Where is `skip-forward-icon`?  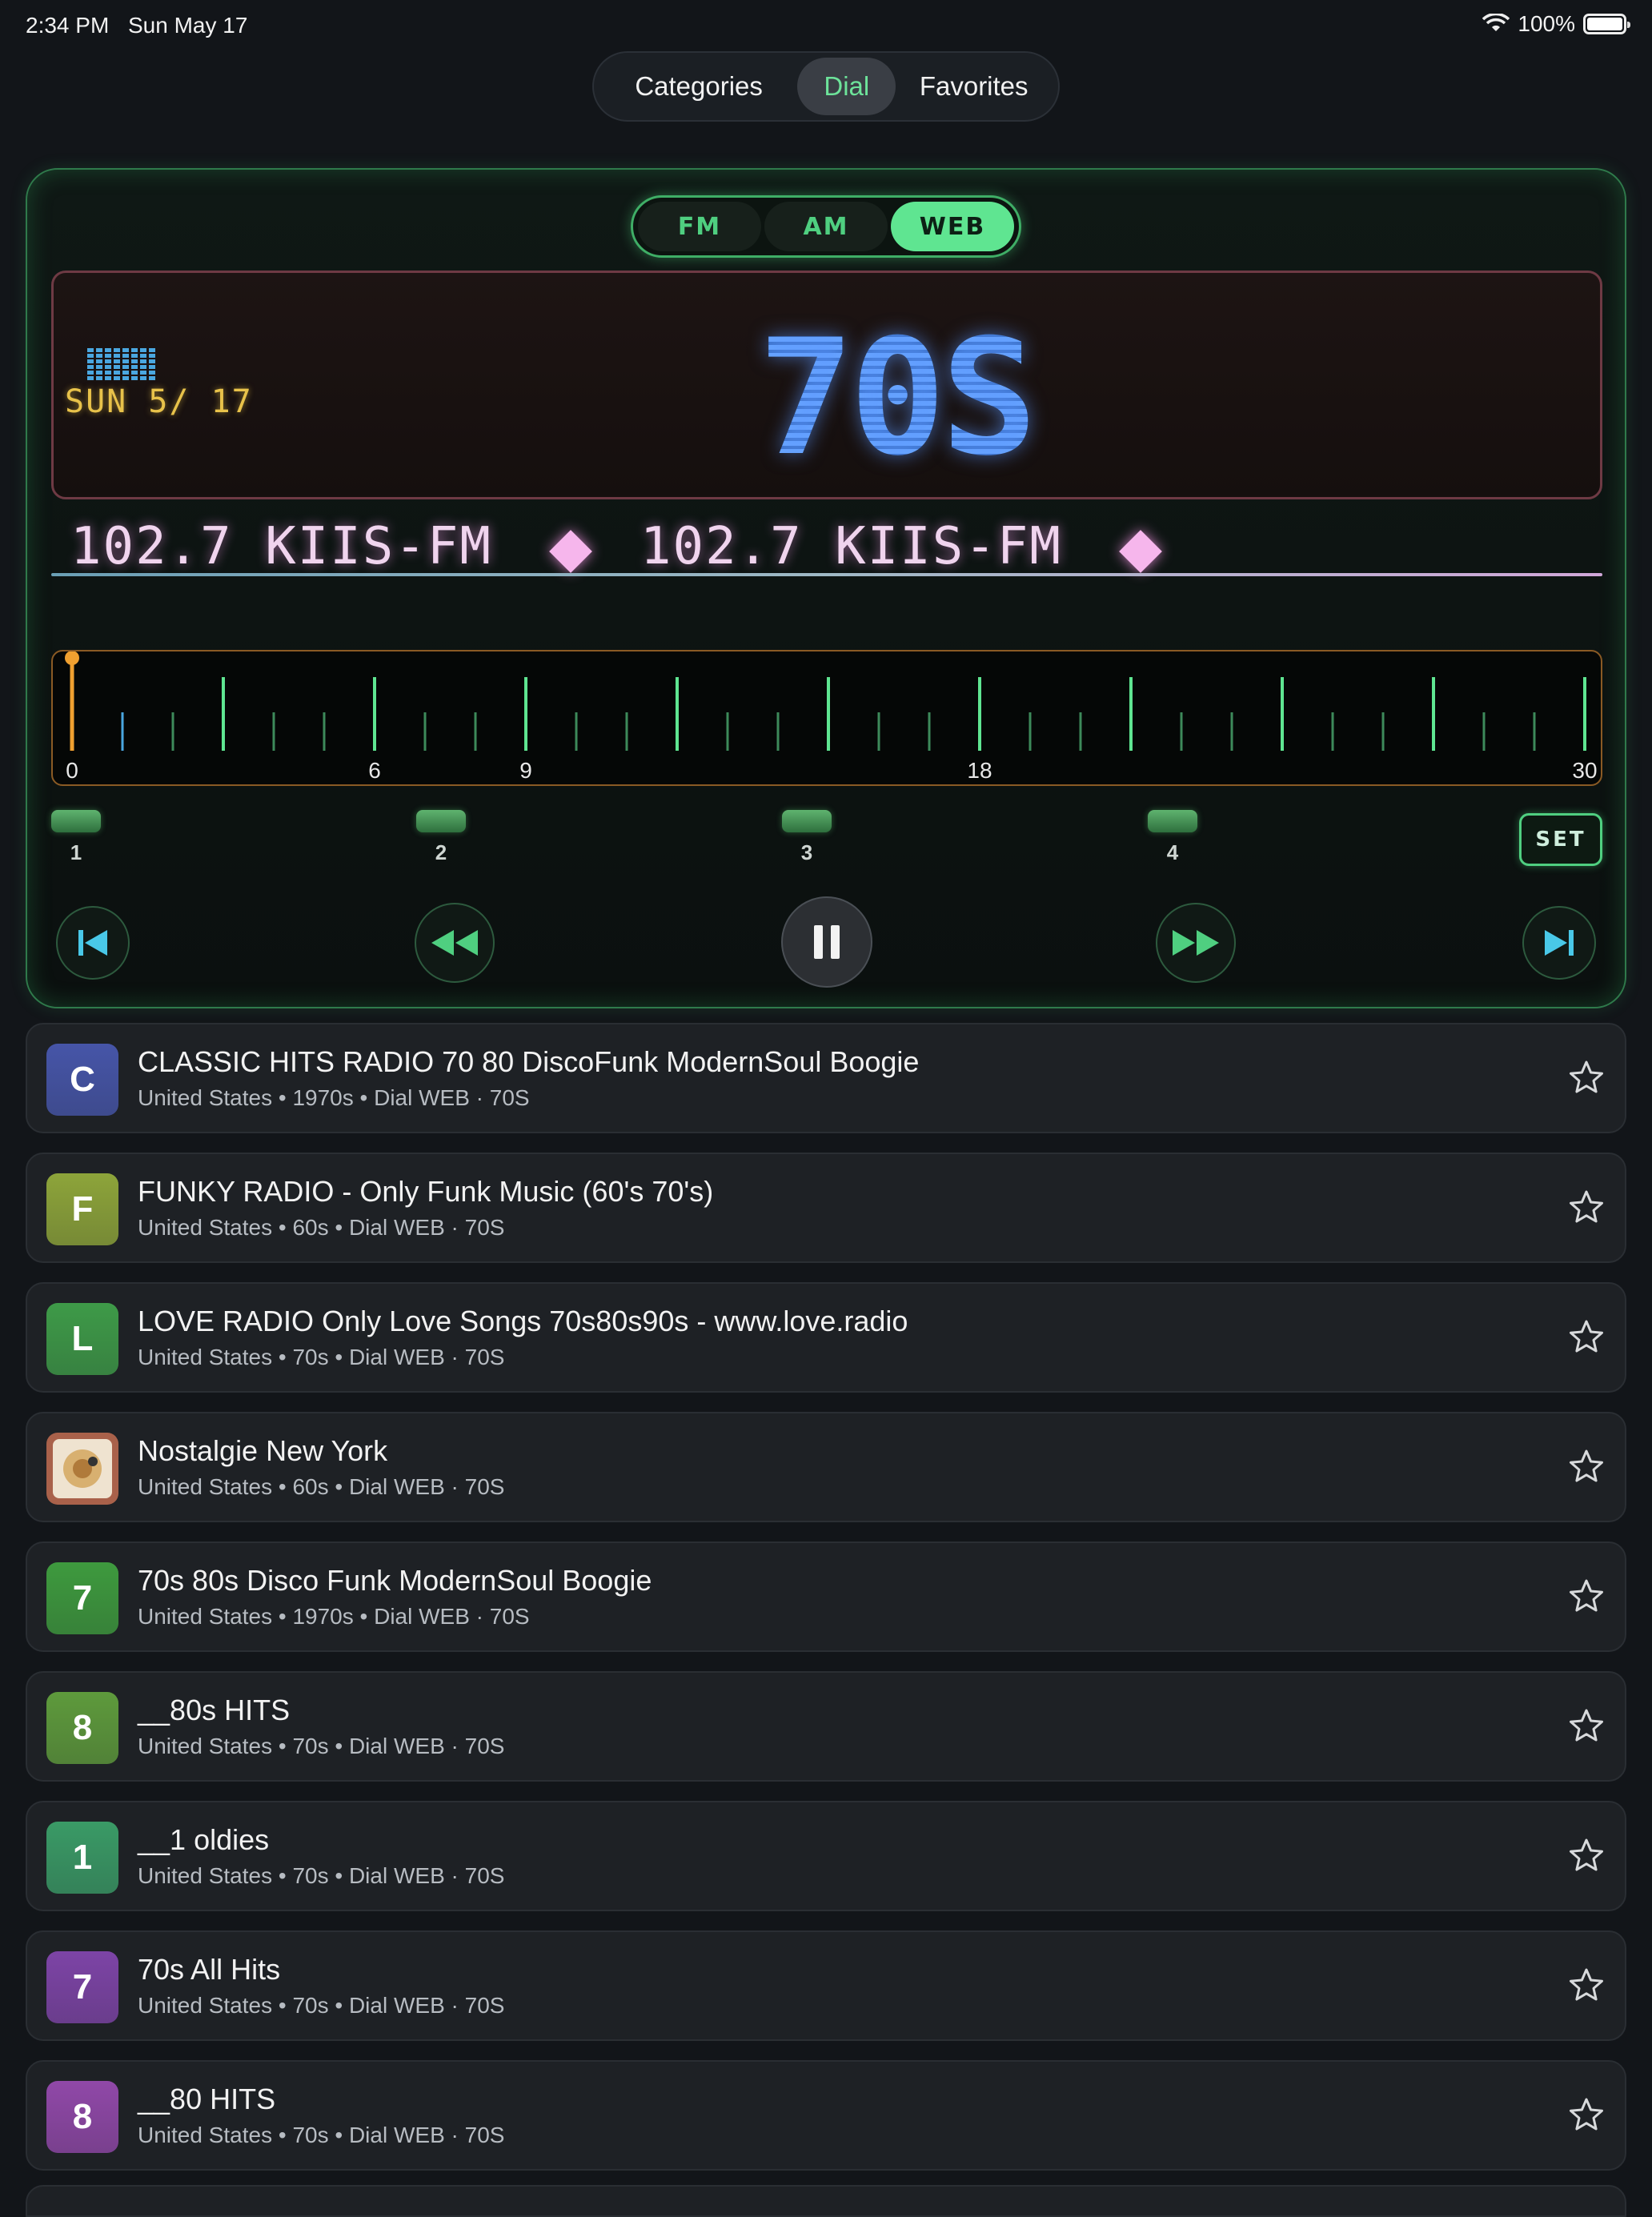
skip-forward-icon is located at coordinates (1559, 943).